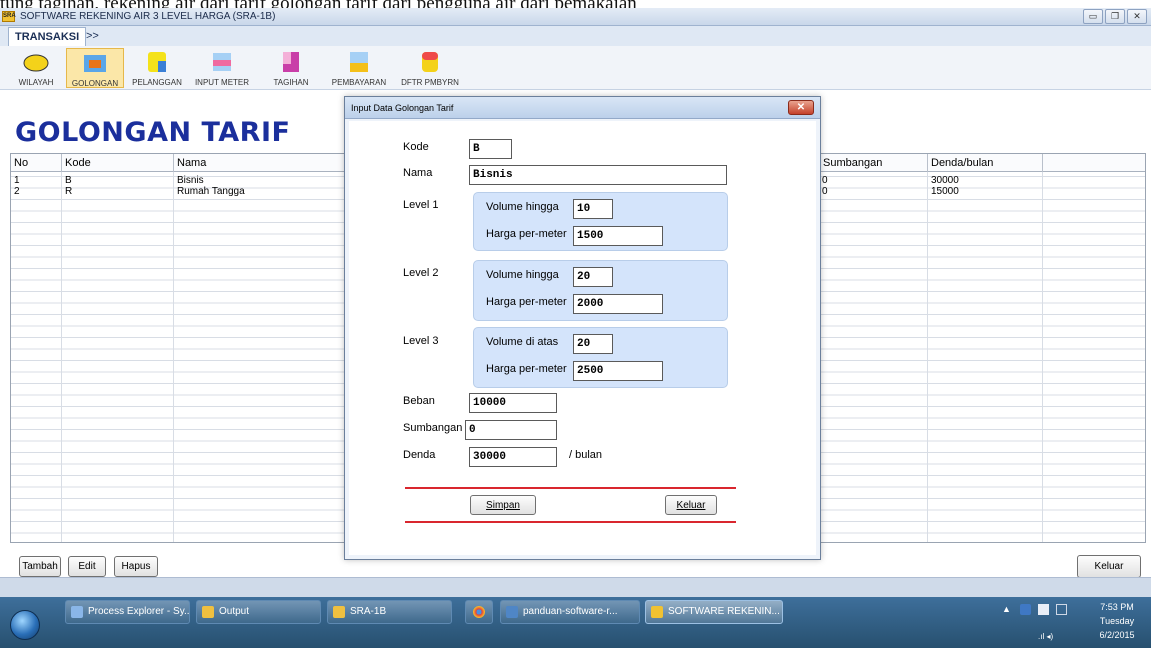 The height and width of the screenshot is (648, 1151). Describe the element at coordinates (1025, 609) in the screenshot. I see `tray-app-icon` at that location.